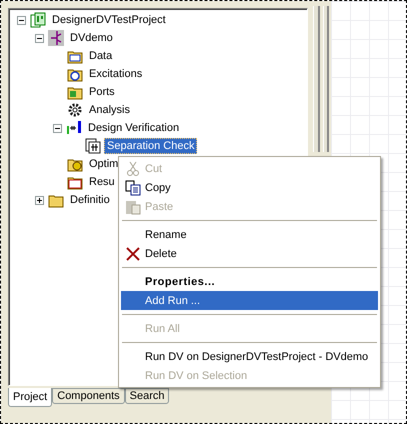 The height and width of the screenshot is (424, 407). What do you see at coordinates (249, 187) in the screenshot?
I see `menu-item: Copy` at bounding box center [249, 187].